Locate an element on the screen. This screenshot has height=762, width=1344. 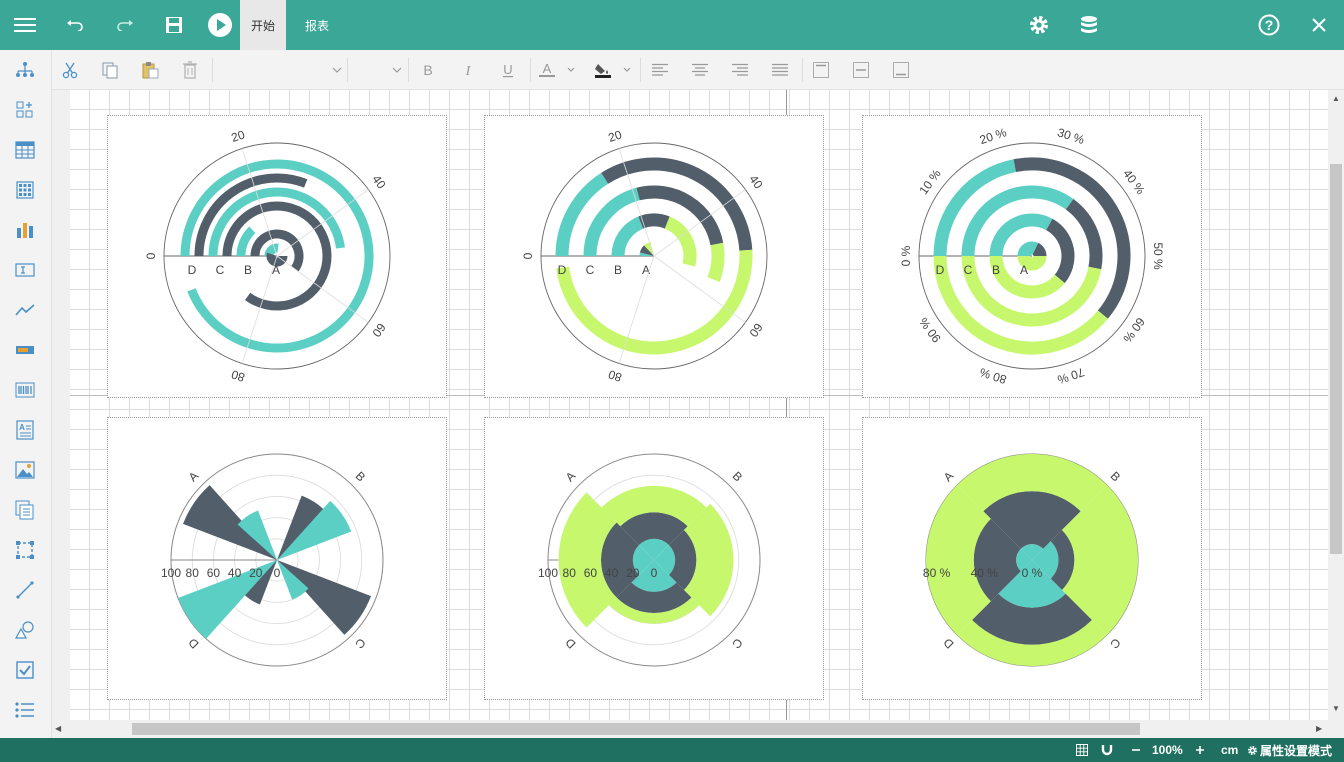
scroll-left-arrow: ◀ is located at coordinates (58, 728).